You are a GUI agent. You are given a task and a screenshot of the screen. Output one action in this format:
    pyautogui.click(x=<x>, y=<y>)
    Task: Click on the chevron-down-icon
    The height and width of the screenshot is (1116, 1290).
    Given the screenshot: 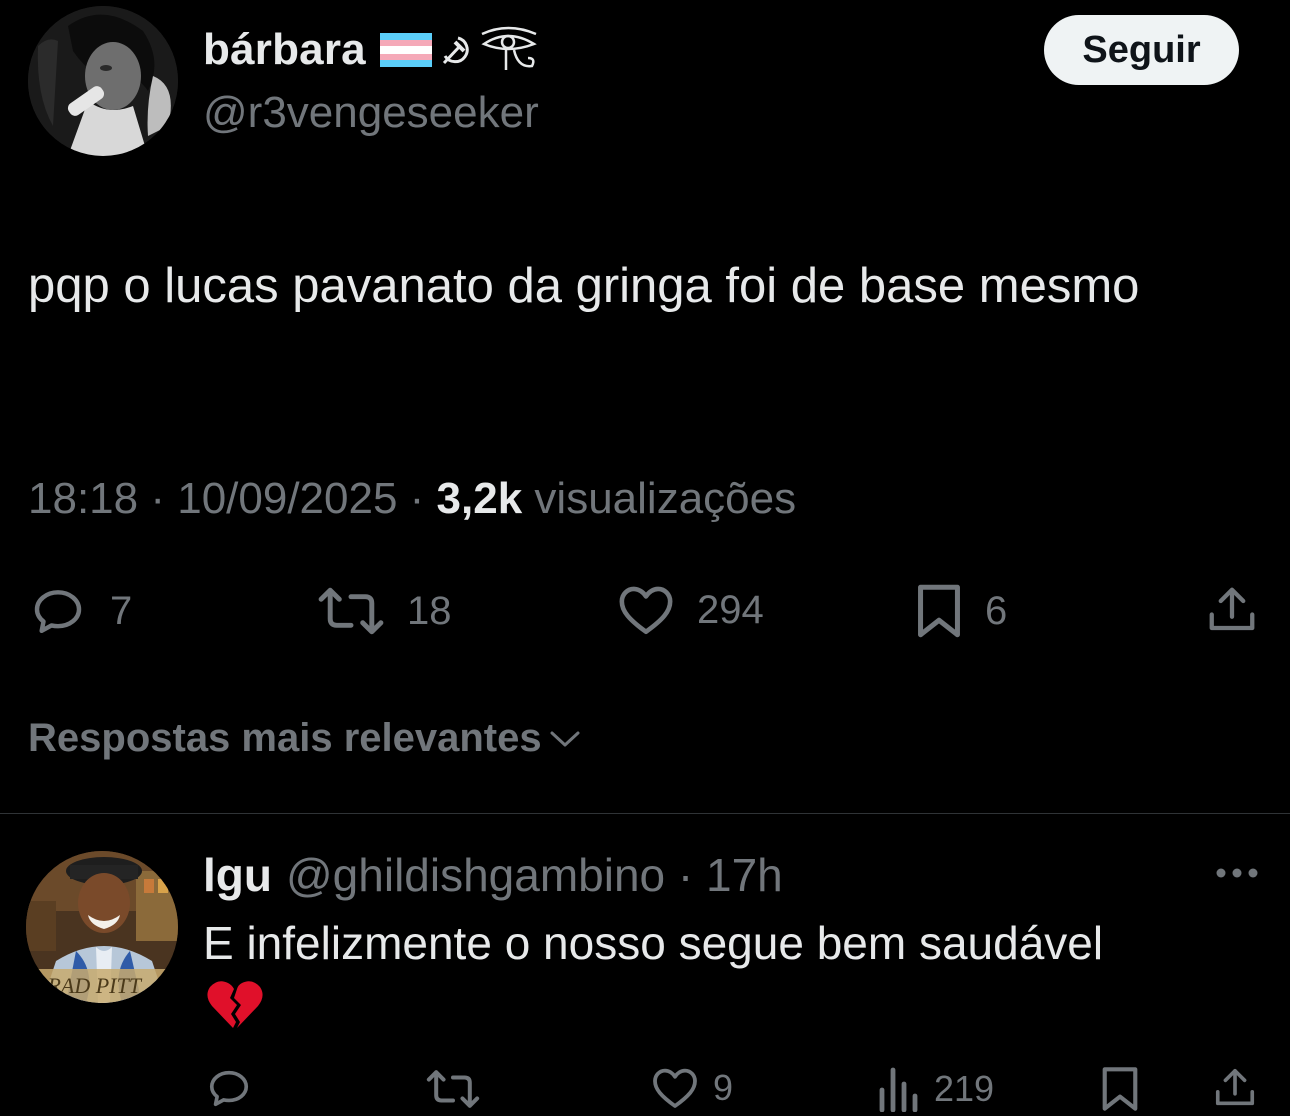 What is the action you would take?
    pyautogui.click(x=565, y=738)
    